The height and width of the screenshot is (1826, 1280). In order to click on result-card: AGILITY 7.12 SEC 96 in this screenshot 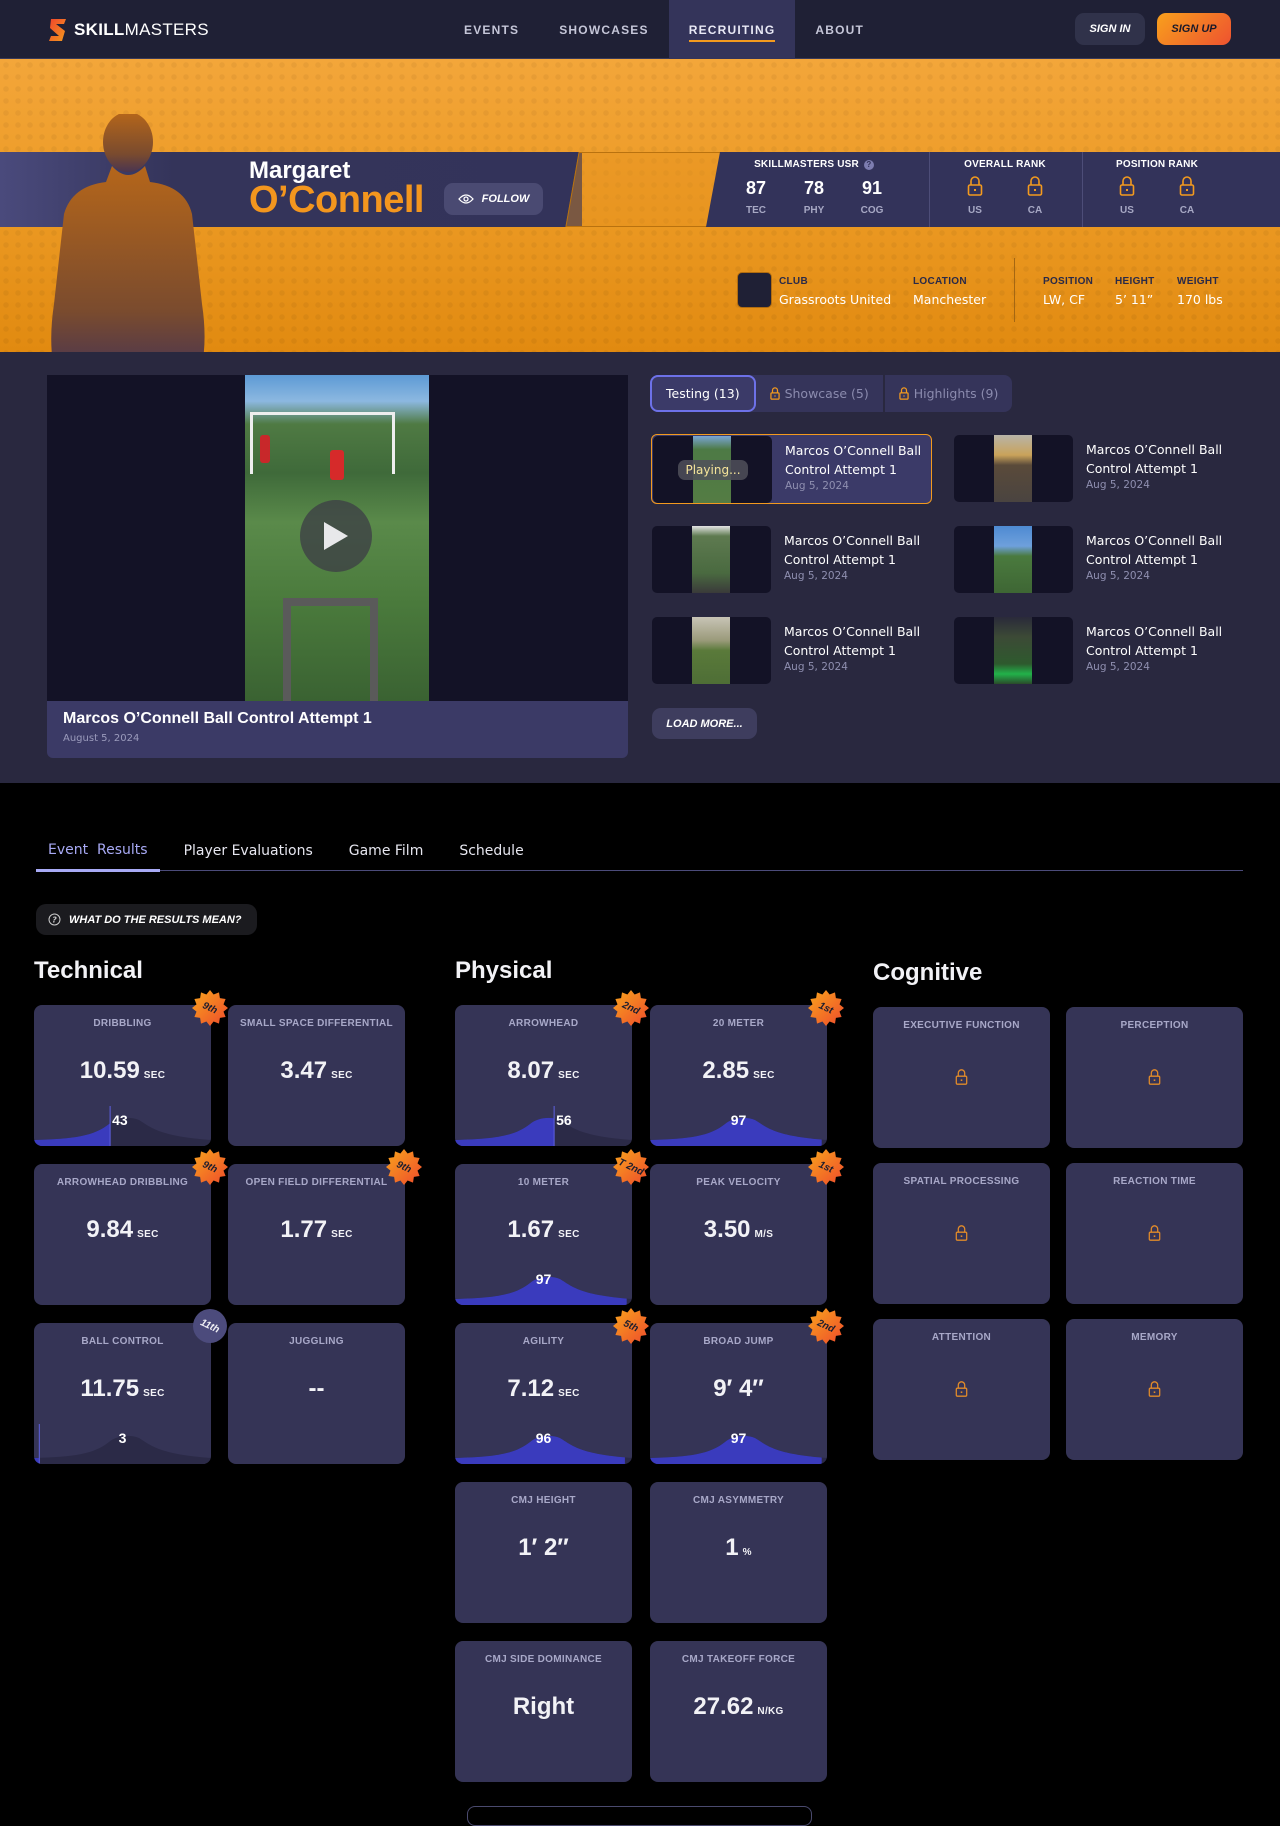, I will do `click(543, 1393)`.